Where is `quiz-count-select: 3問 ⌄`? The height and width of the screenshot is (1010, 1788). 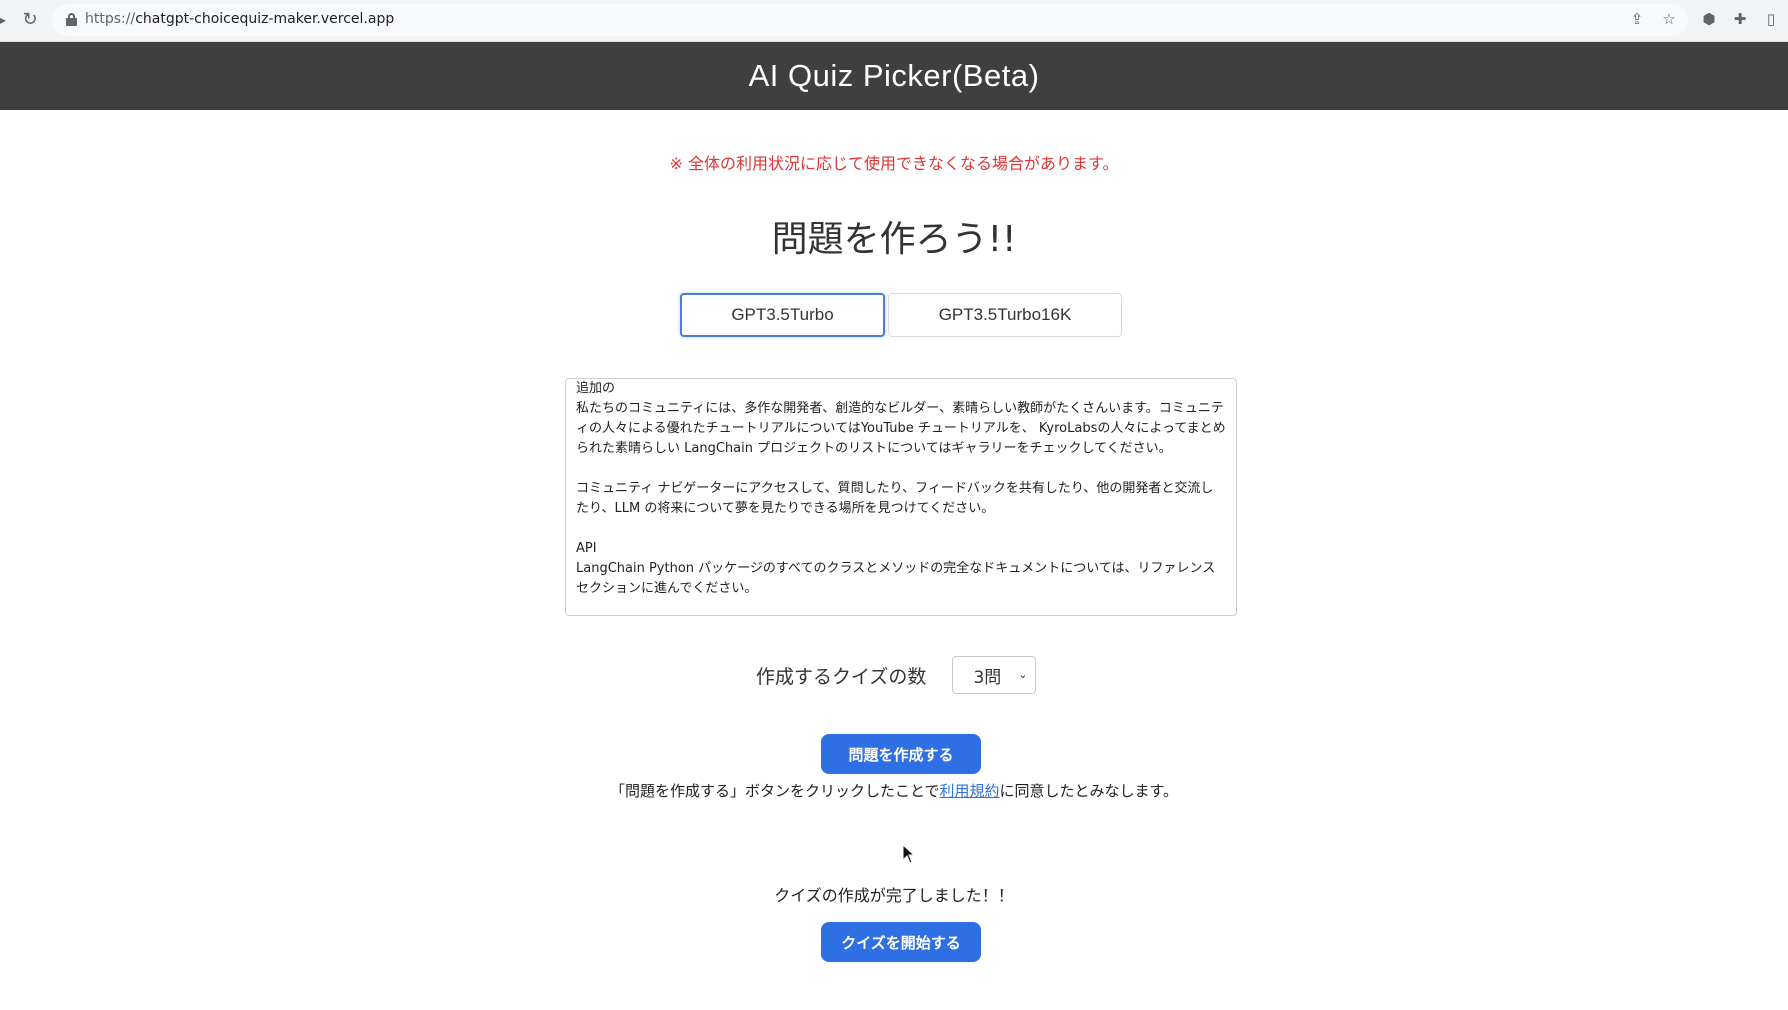
quiz-count-select: 3問 ⌄ is located at coordinates (994, 675).